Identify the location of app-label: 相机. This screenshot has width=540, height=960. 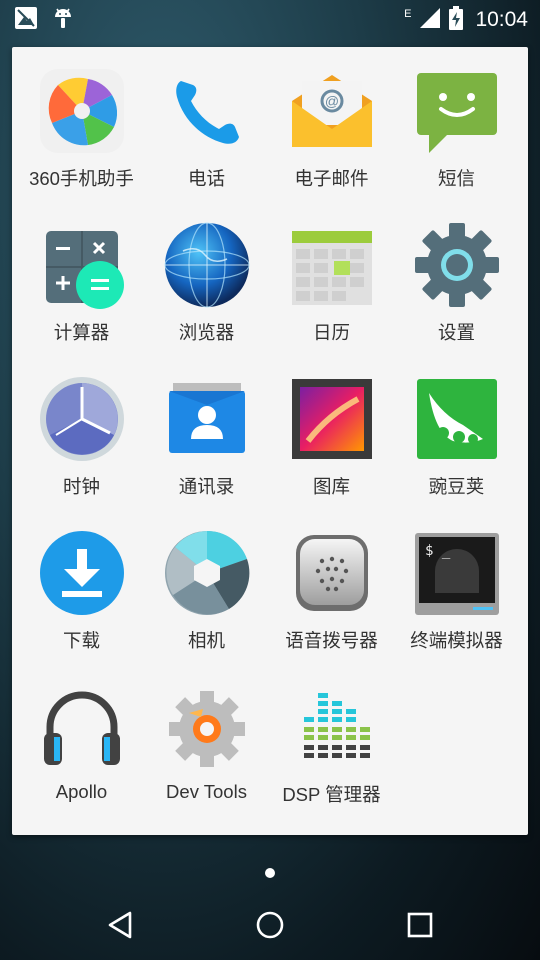
(206, 640).